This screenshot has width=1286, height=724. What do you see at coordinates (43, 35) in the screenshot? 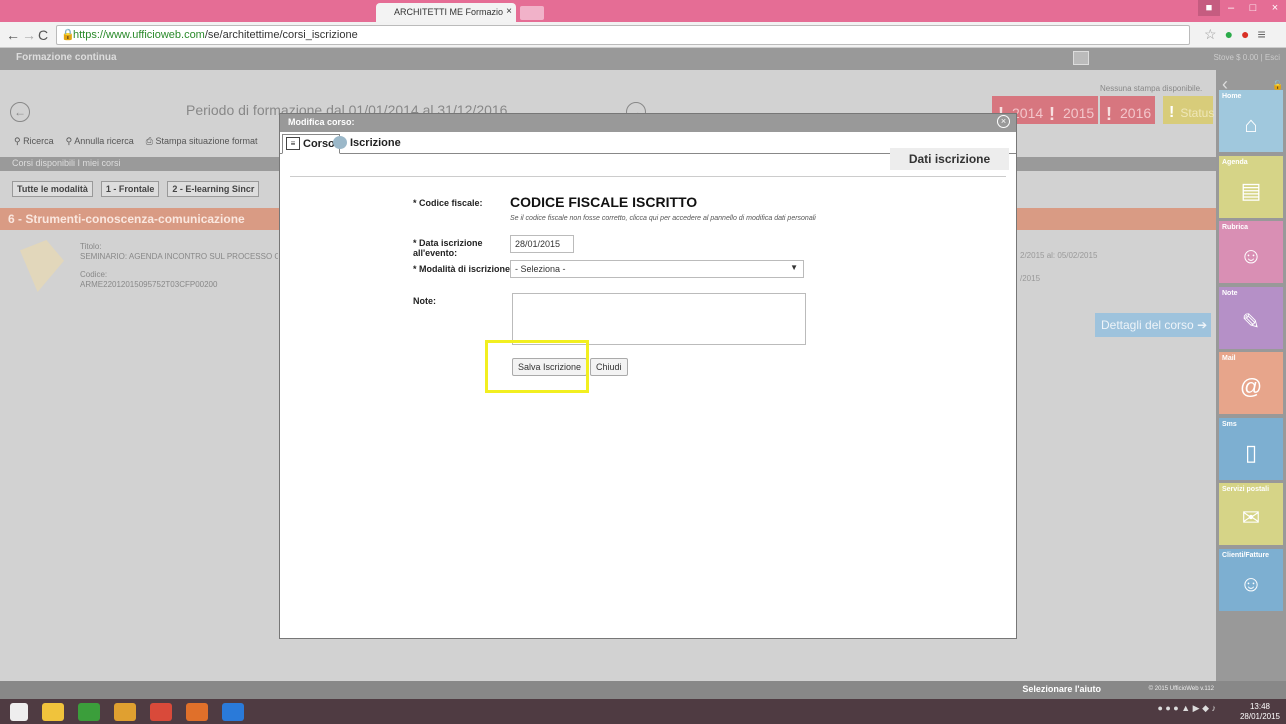
I see `reload-icon: C` at bounding box center [43, 35].